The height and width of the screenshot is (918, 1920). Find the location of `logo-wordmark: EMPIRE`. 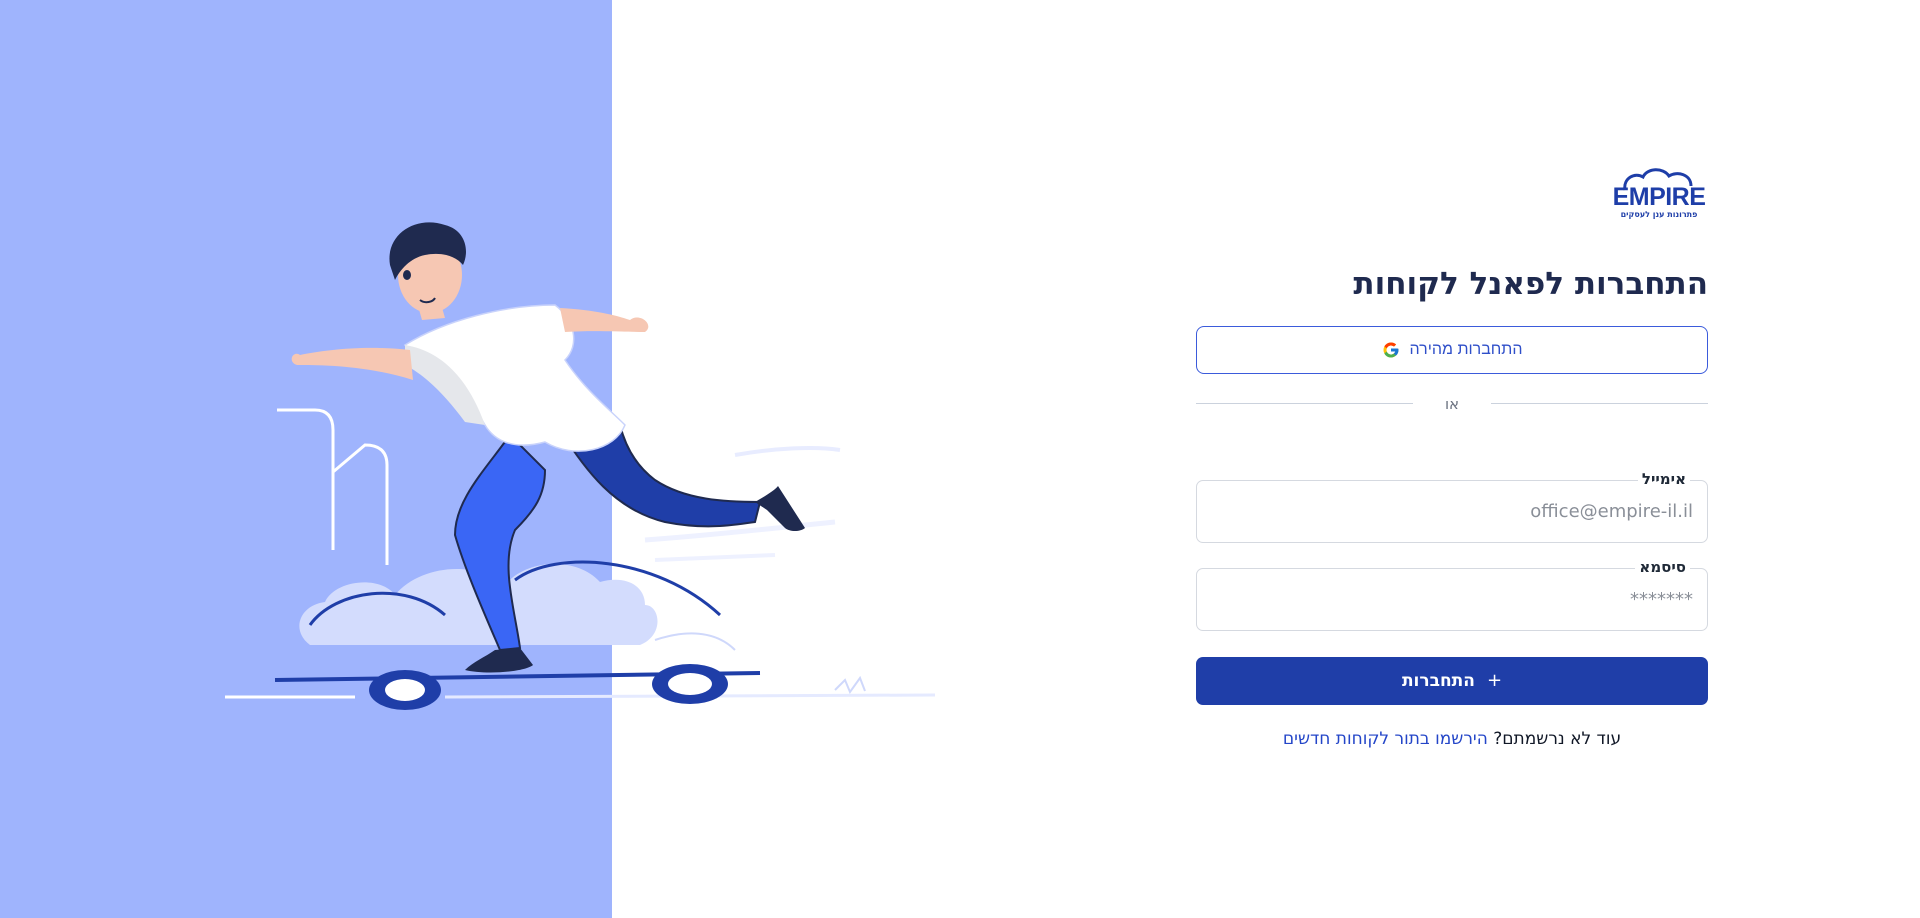

logo-wordmark: EMPIRE is located at coordinates (1659, 197).